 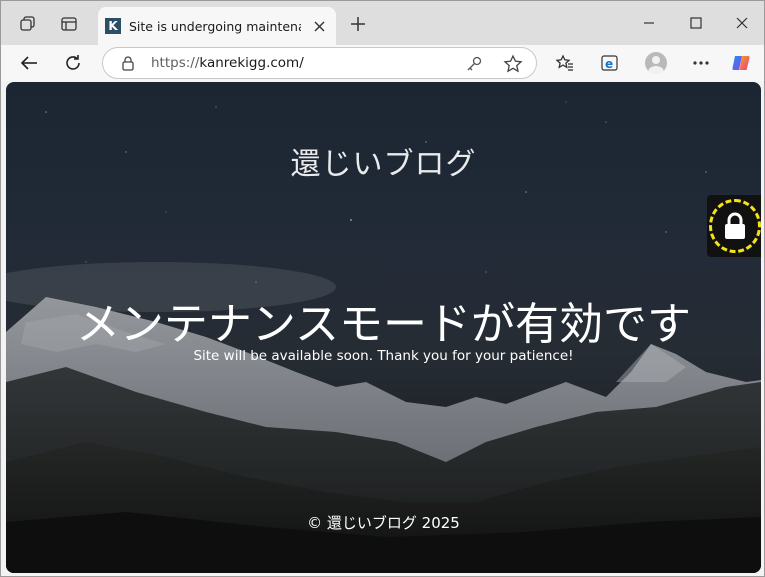 What do you see at coordinates (175, 63) in the screenshot?
I see `url-protocol: https://` at bounding box center [175, 63].